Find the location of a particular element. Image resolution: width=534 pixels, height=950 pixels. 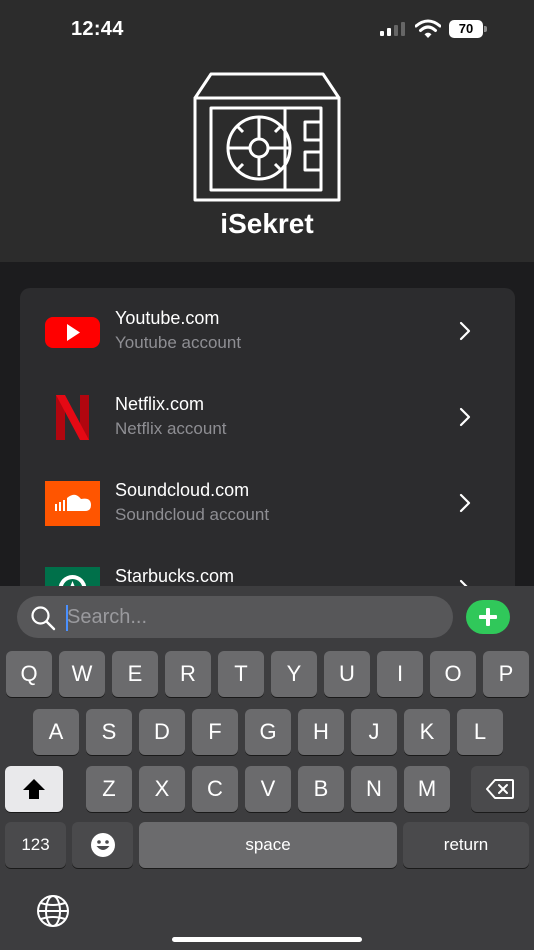

emoji-key is located at coordinates (102, 845).